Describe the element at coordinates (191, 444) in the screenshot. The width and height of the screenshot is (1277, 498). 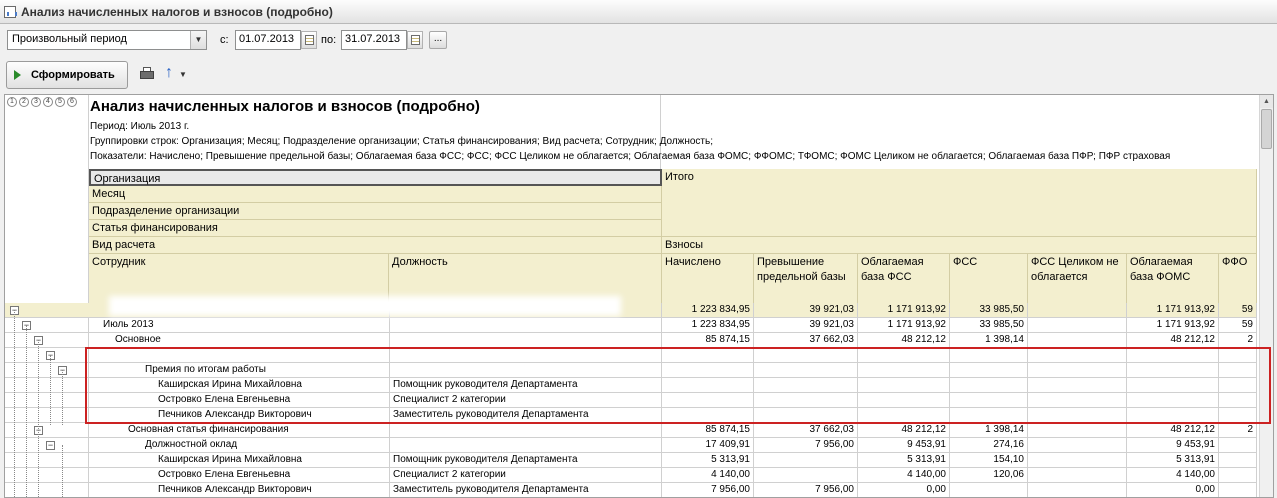
I see `row-label: Должностной оклад` at that location.